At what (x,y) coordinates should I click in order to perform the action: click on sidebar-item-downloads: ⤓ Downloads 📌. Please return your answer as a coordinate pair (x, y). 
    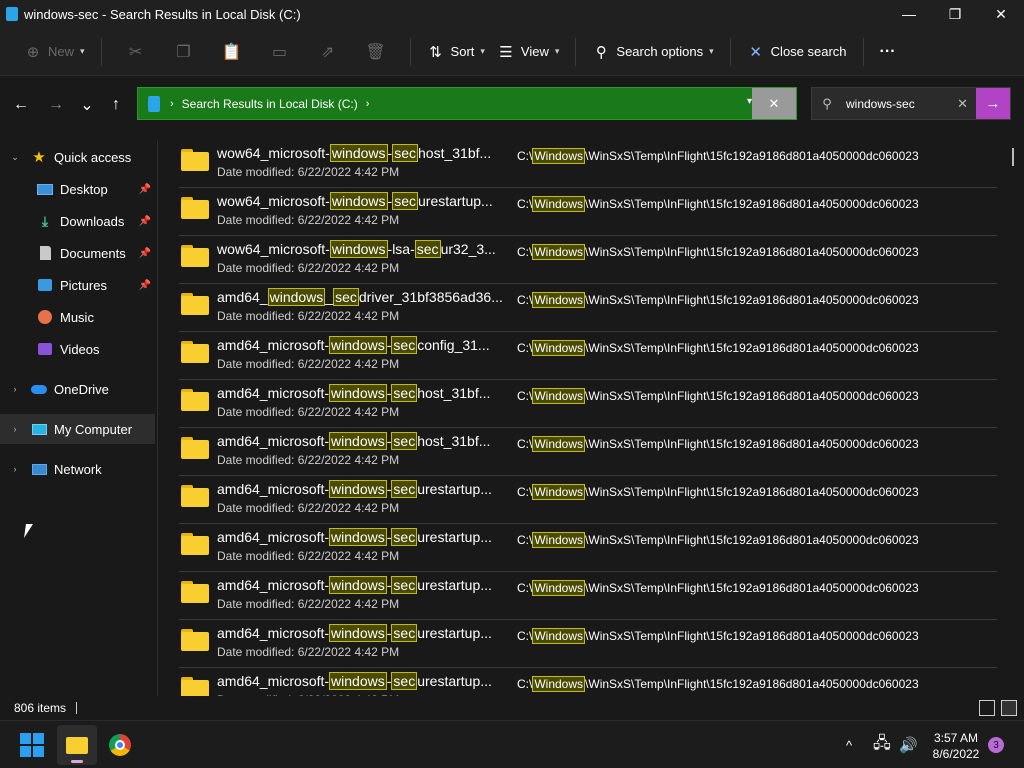
    Looking at the image, I should click on (77, 221).